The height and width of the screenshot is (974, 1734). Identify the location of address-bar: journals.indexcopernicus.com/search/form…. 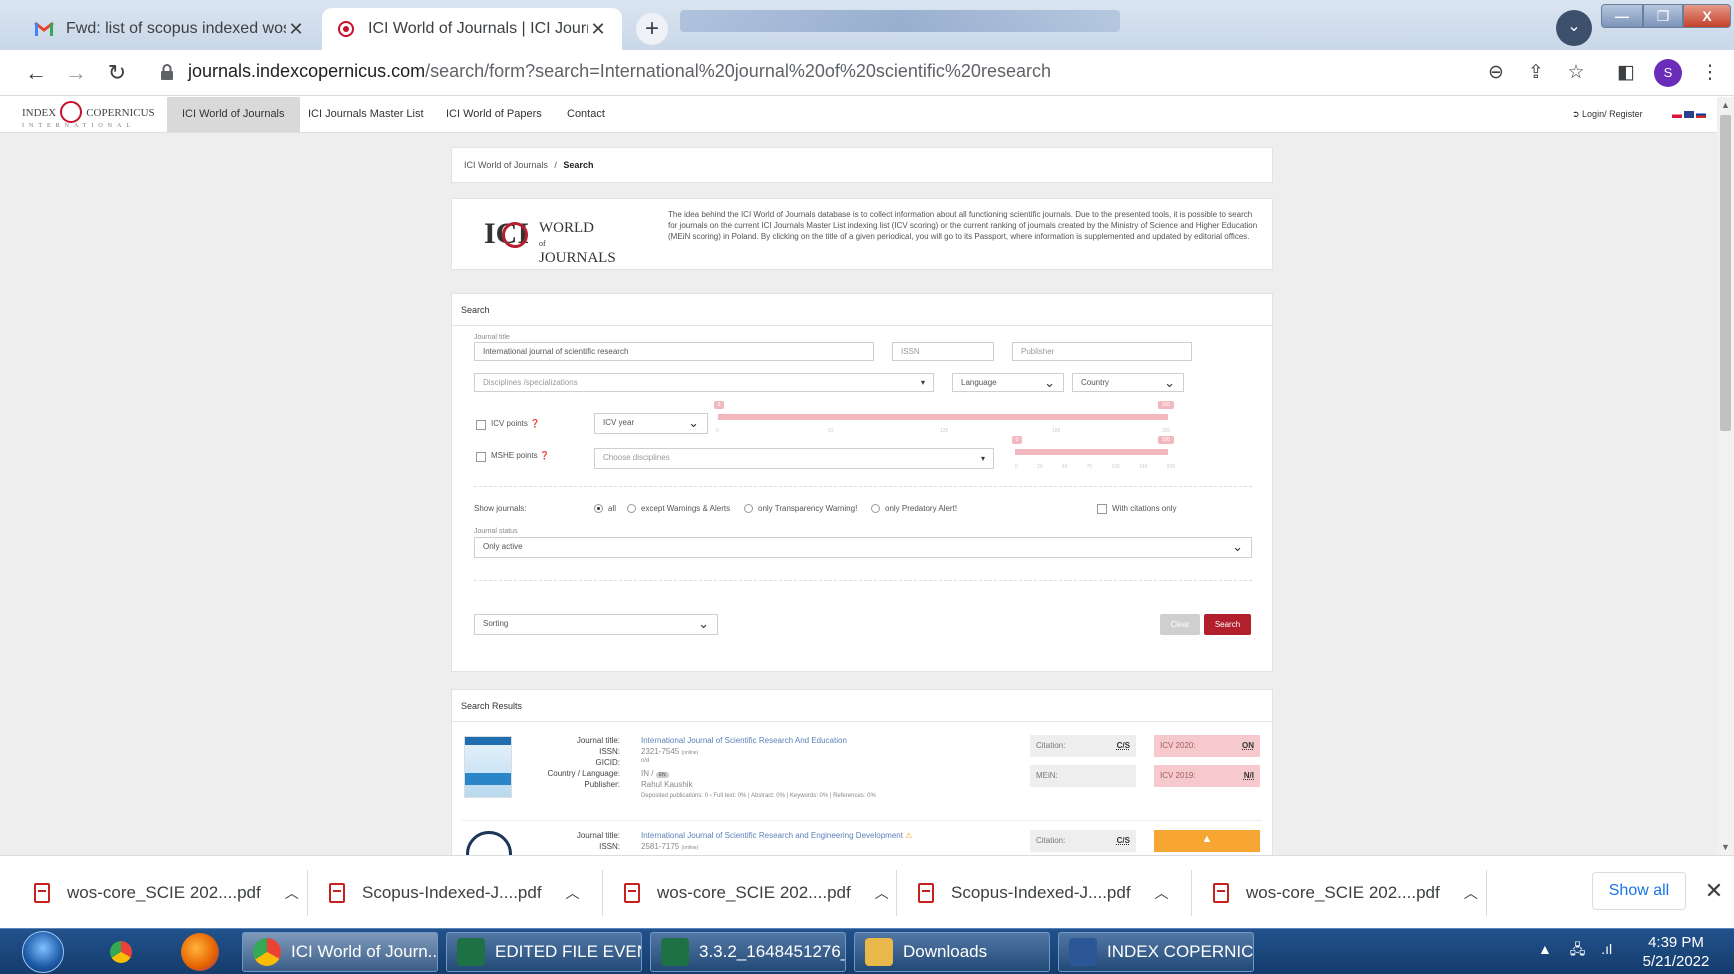
(619, 71).